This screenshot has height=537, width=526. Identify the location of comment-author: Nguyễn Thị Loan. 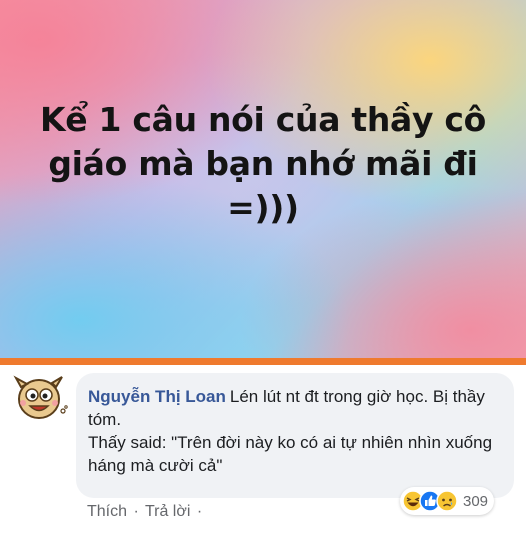
(157, 396).